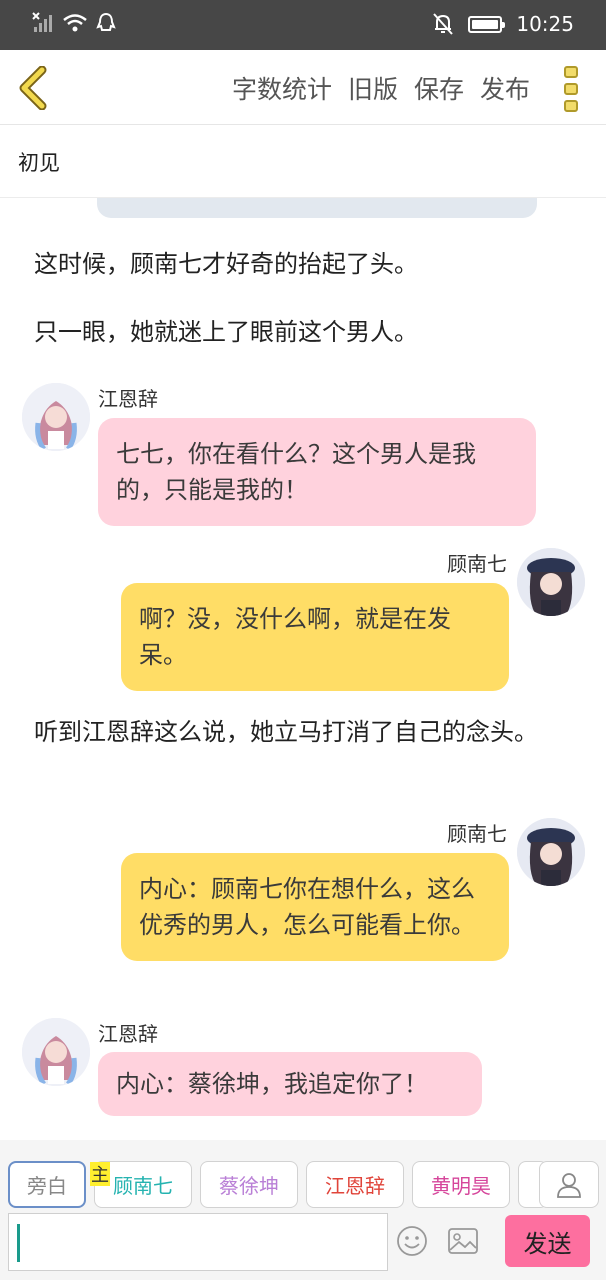 This screenshot has height=1280, width=606. What do you see at coordinates (282, 88) in the screenshot?
I see `word-count-button: 字数统计` at bounding box center [282, 88].